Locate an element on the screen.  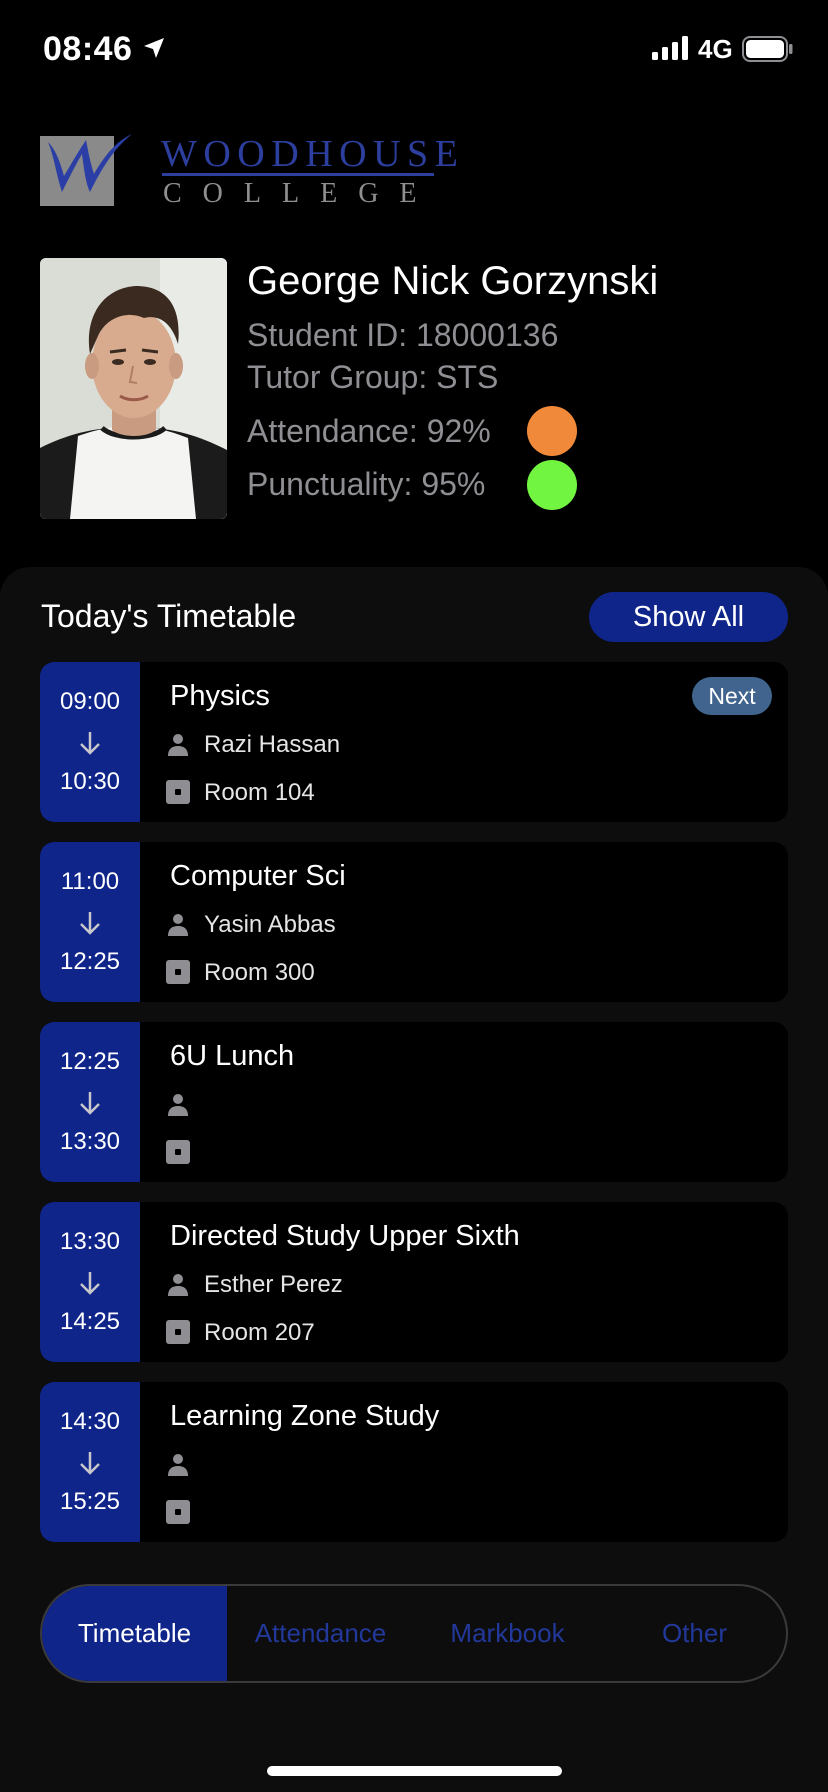
punctuality-stat: Punctuality: 95% is located at coordinates (366, 484).